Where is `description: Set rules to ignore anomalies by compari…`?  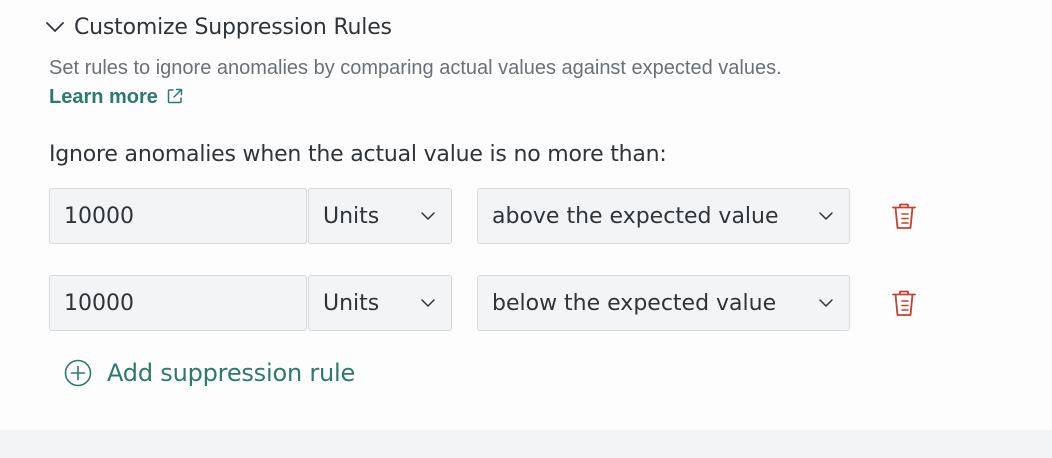
description: Set rules to ignore anomalies by compari… is located at coordinates (419, 83).